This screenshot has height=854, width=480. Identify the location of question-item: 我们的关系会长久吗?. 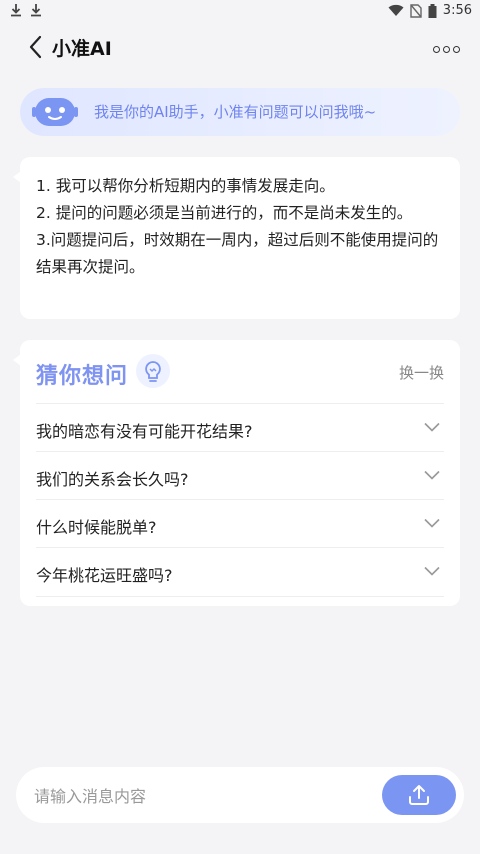
(240, 475).